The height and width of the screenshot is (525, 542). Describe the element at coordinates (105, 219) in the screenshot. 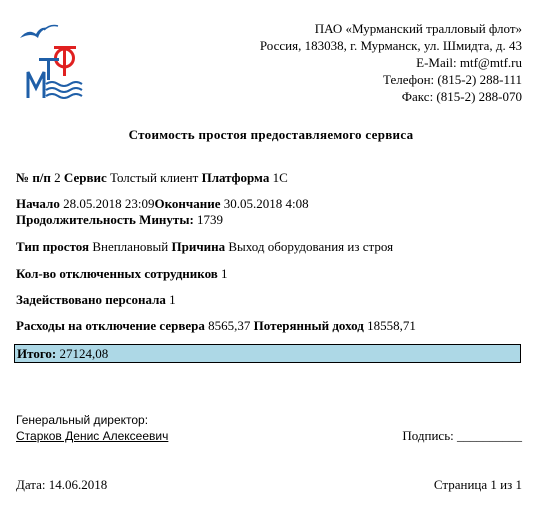

I see `duration-label: Продолжительность Минуты:` at that location.